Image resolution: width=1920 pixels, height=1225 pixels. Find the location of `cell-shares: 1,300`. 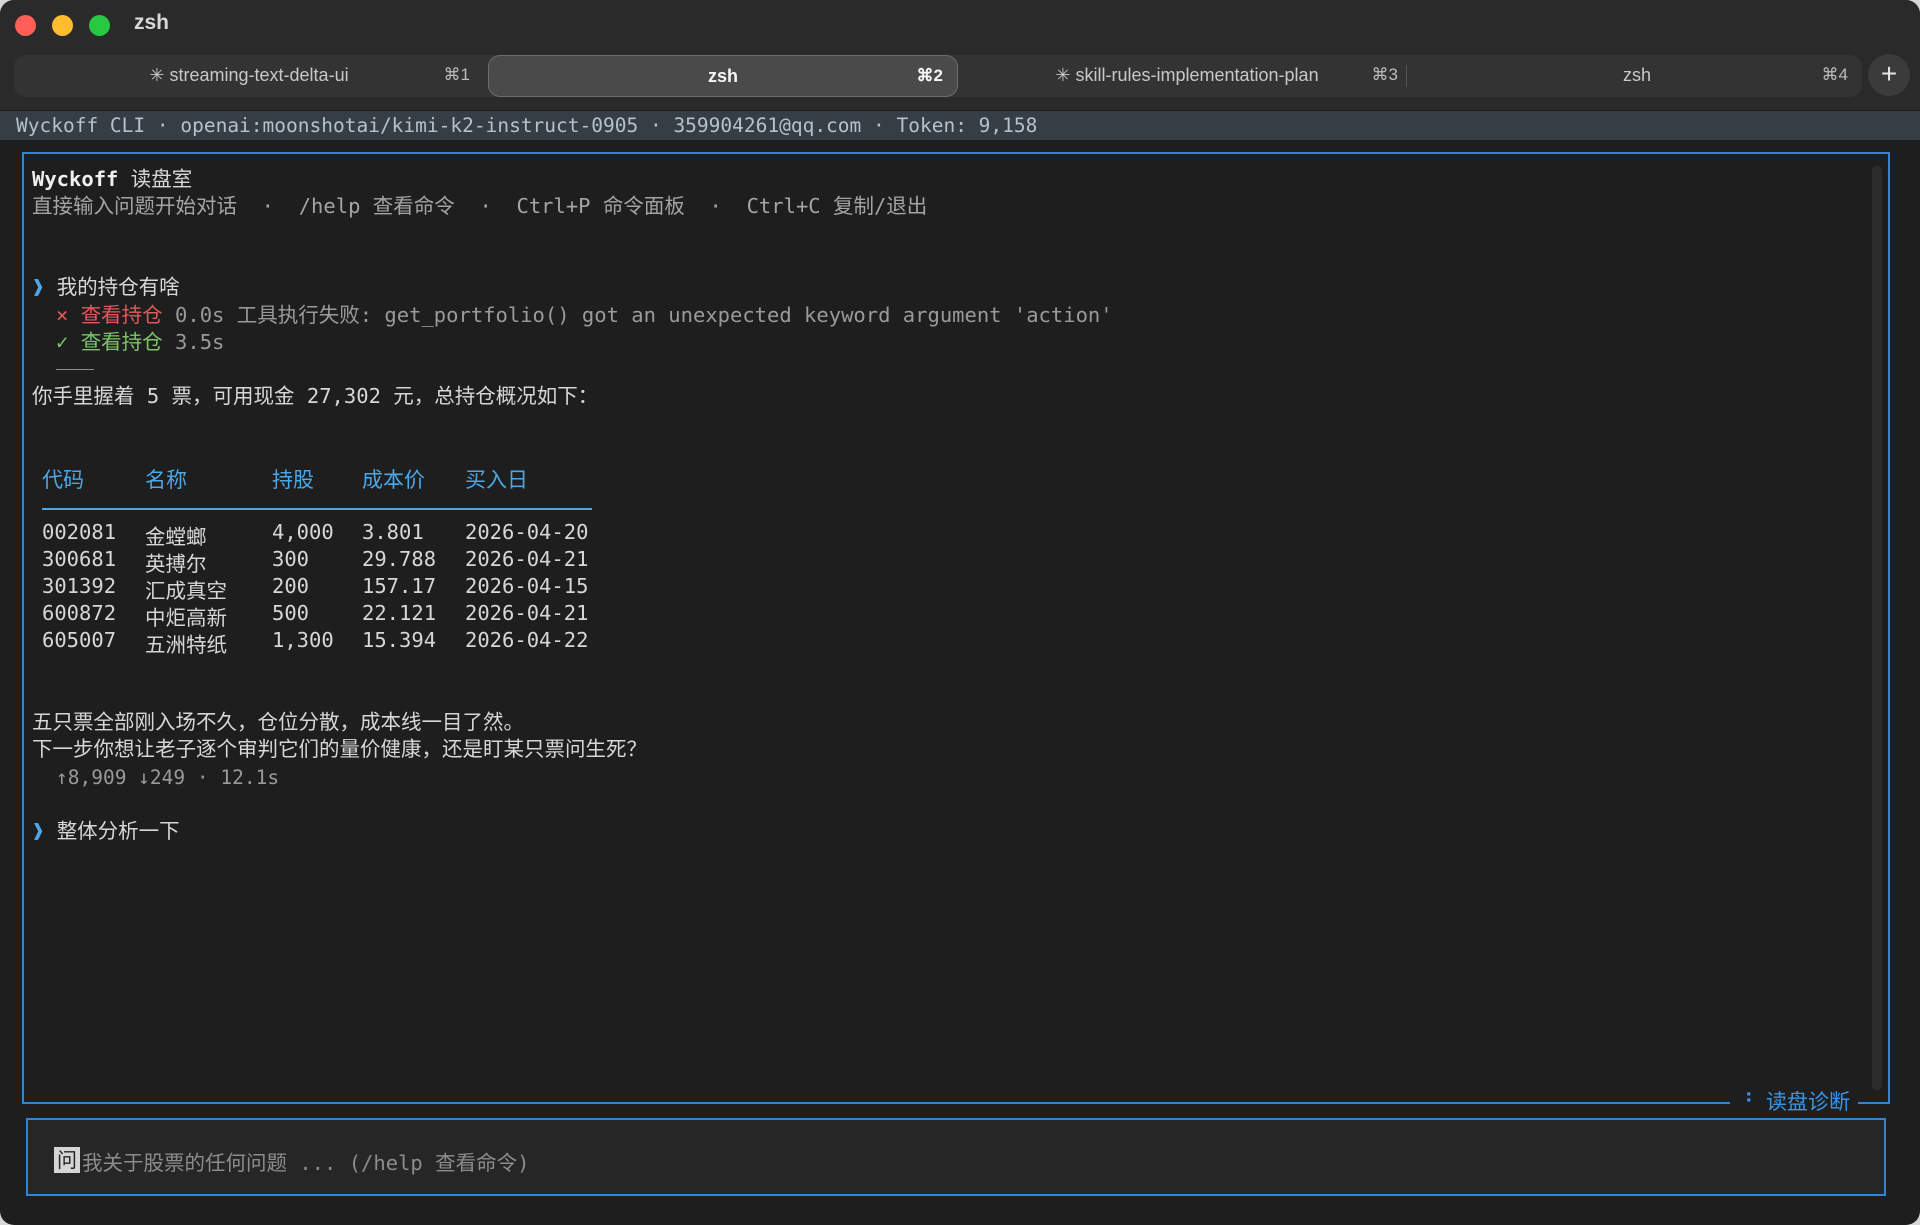

cell-shares: 1,300 is located at coordinates (303, 640).